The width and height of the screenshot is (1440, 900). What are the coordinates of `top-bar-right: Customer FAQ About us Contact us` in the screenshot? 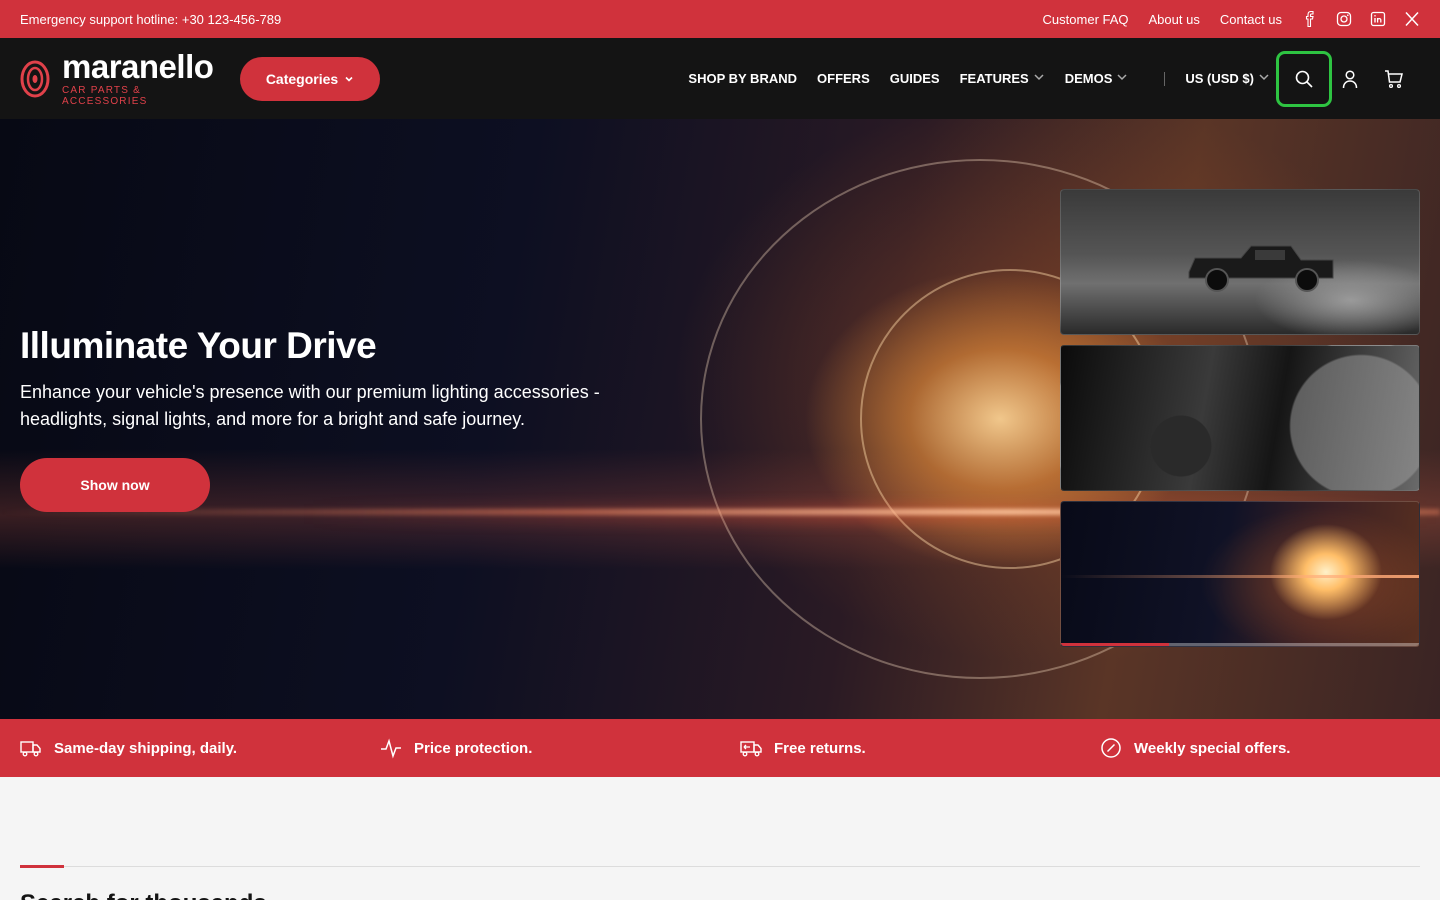 It's located at (1231, 19).